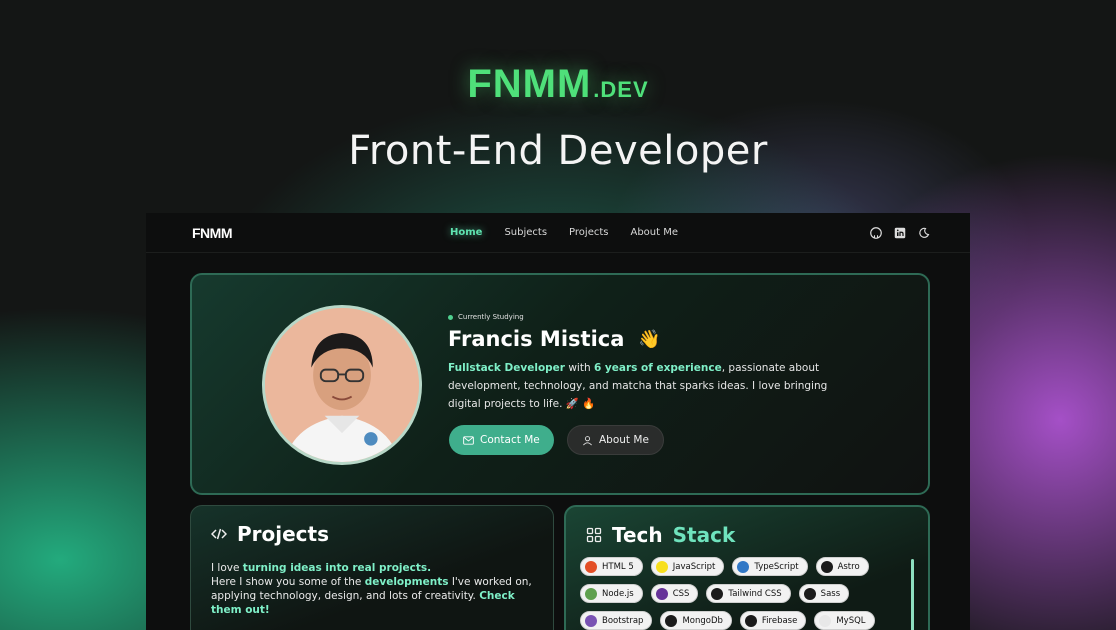  What do you see at coordinates (288, 582) in the screenshot?
I see `projects-line2-prefix: Here I show you some of the` at bounding box center [288, 582].